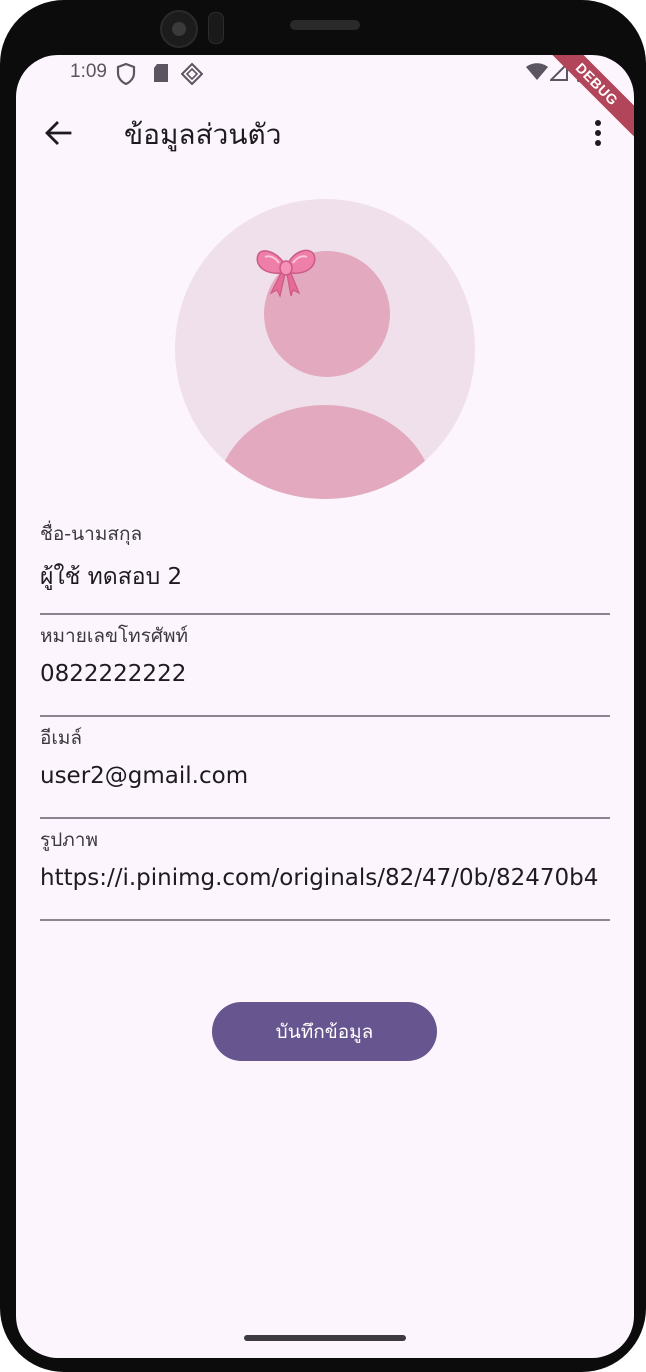 The width and height of the screenshot is (646, 1372). Describe the element at coordinates (325, 1338) in the screenshot. I see `home-indicator` at that location.